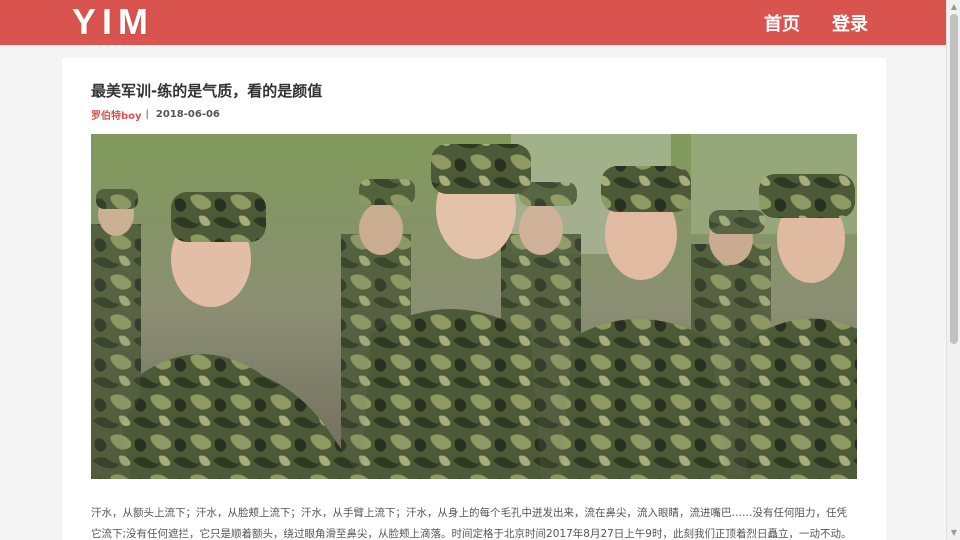  What do you see at coordinates (782, 23) in the screenshot?
I see `nav-home-link: 首页` at bounding box center [782, 23].